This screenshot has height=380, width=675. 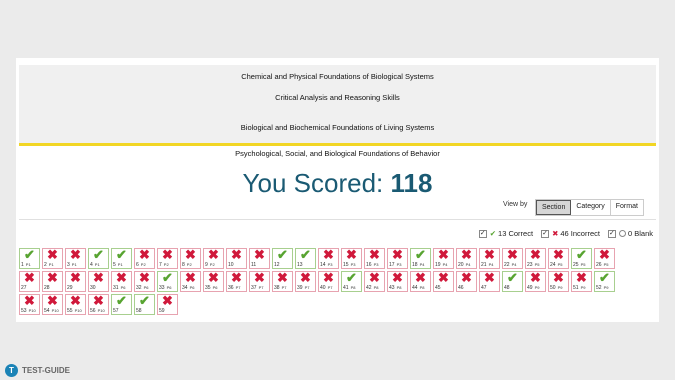 I want to click on question-cell: ✔ 4 P1, so click(x=98, y=258).